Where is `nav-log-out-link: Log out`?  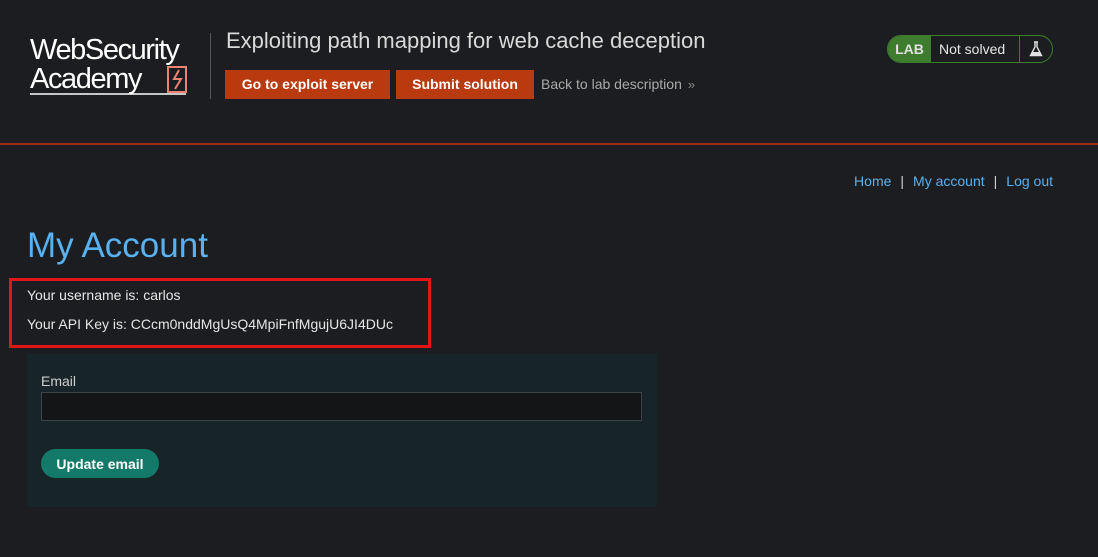 nav-log-out-link: Log out is located at coordinates (1029, 181).